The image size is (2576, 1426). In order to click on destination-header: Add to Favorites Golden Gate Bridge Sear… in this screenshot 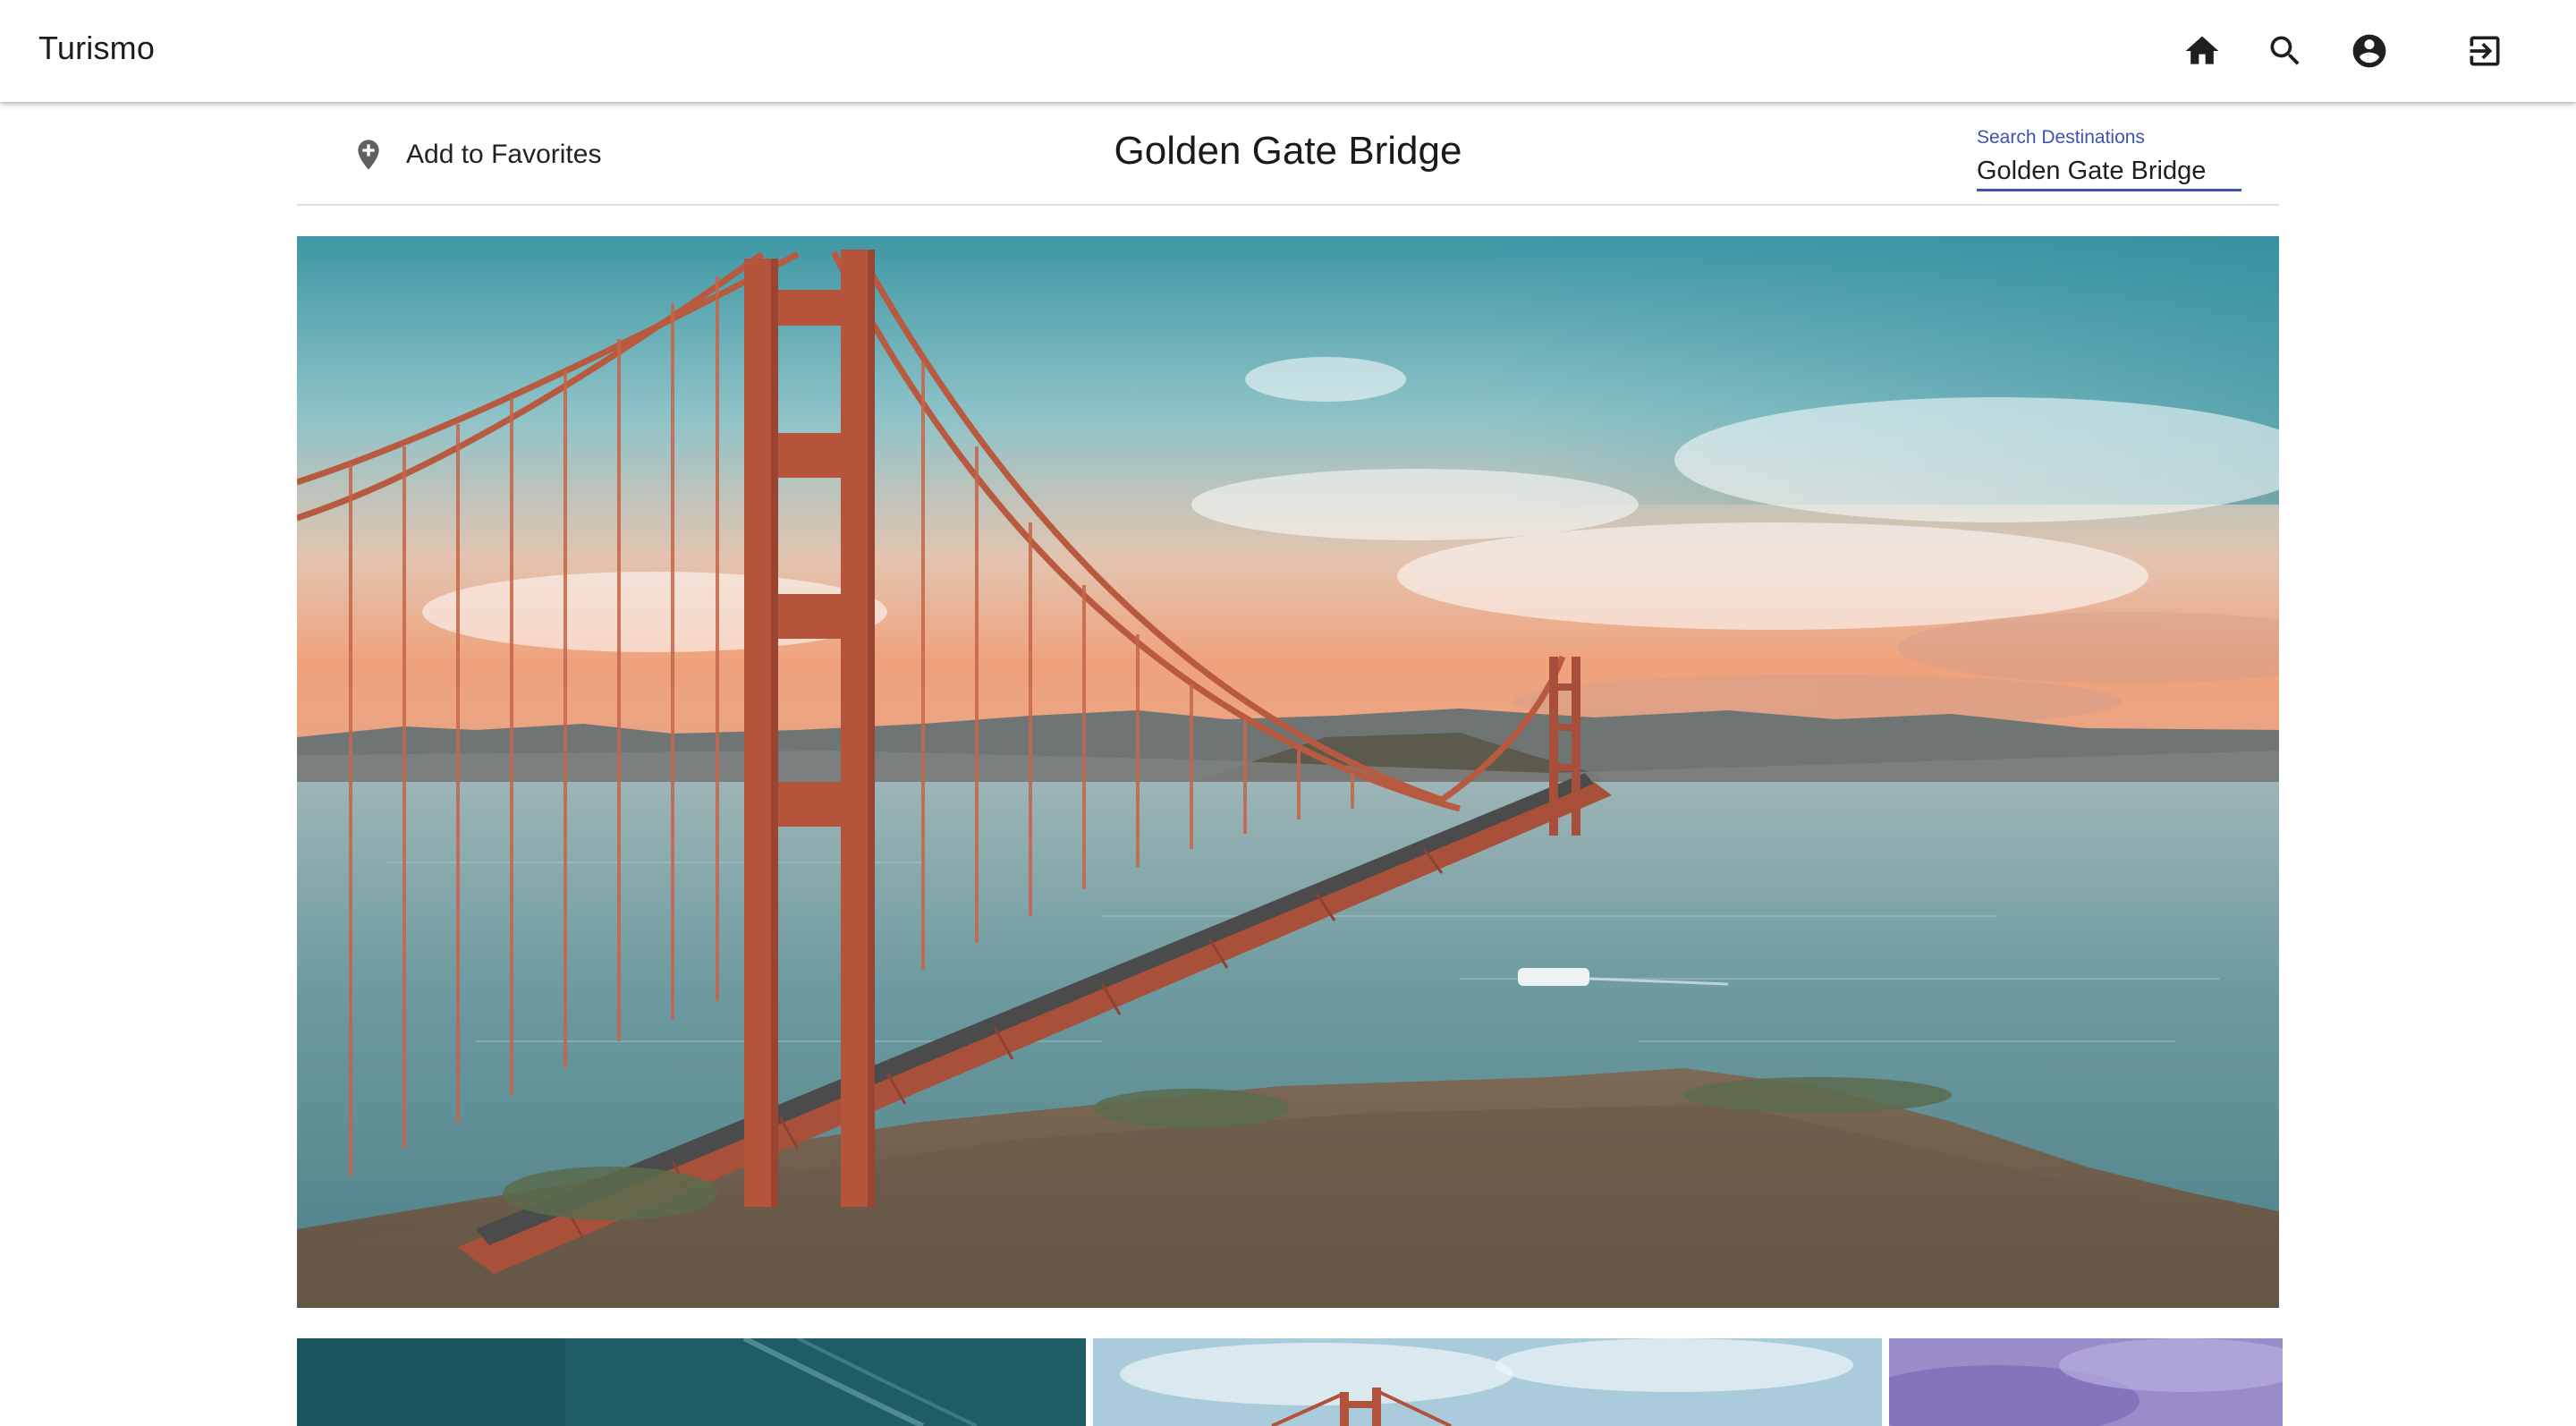, I will do `click(1288, 154)`.